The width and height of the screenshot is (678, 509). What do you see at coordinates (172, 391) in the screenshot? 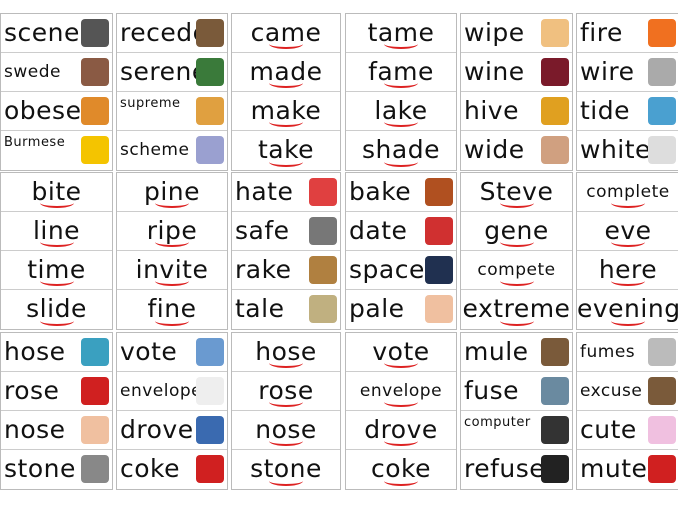
I see `word-card: envelope` at bounding box center [172, 391].